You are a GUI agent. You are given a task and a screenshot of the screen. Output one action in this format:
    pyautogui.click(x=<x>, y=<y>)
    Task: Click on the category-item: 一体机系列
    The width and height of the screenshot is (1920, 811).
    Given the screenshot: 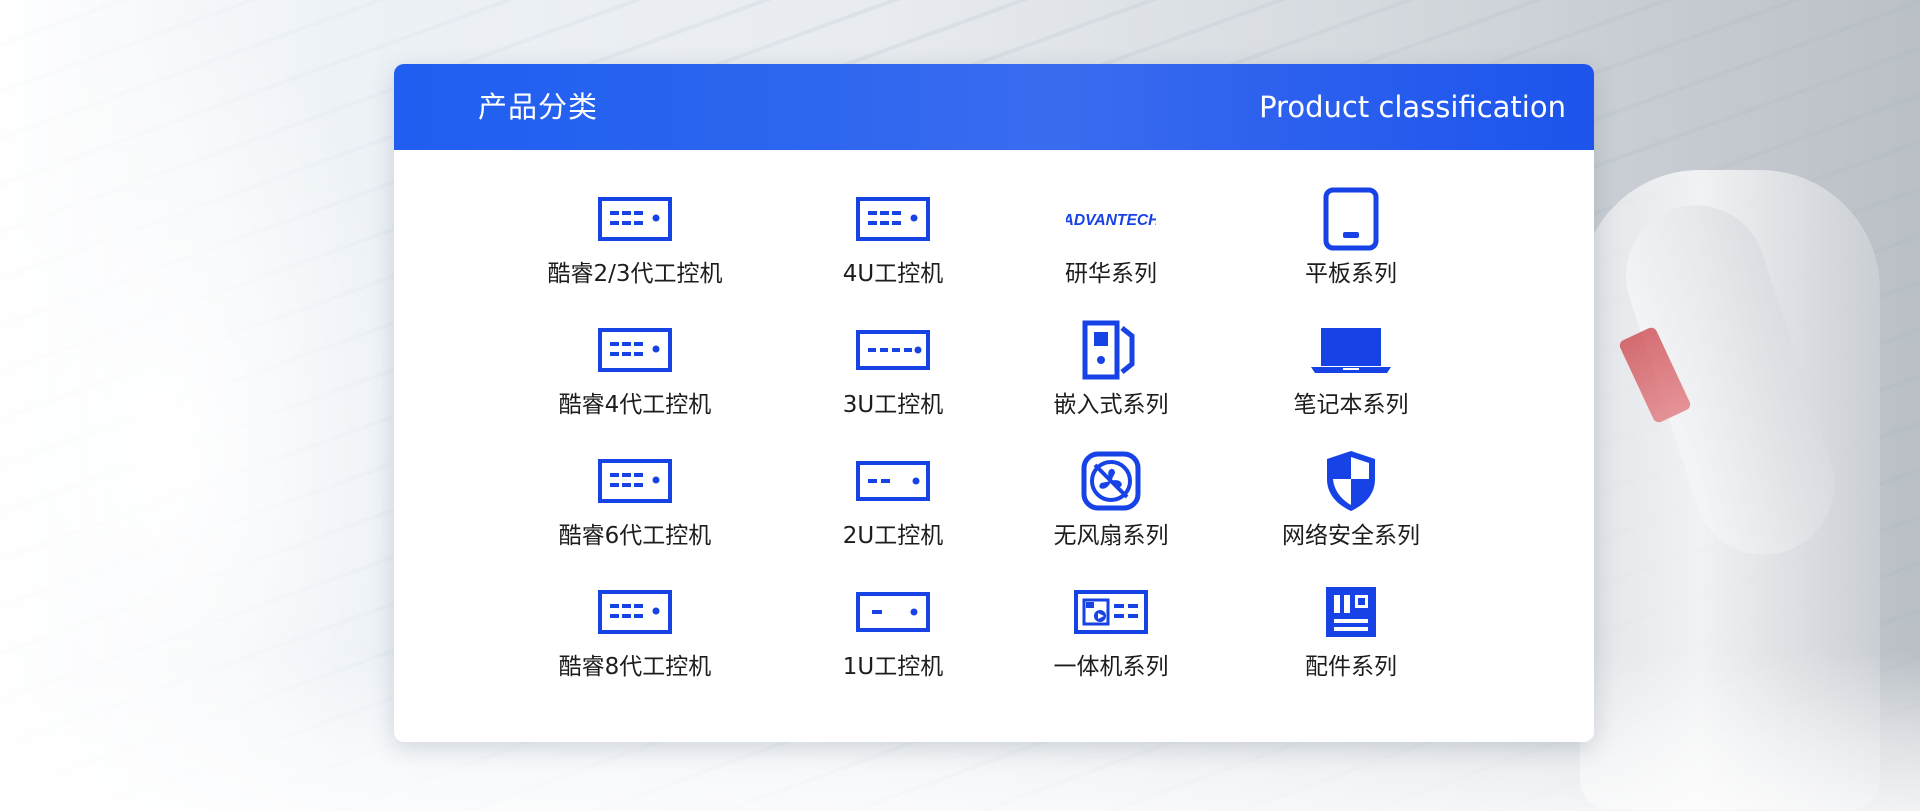 What is the action you would take?
    pyautogui.click(x=1111, y=634)
    